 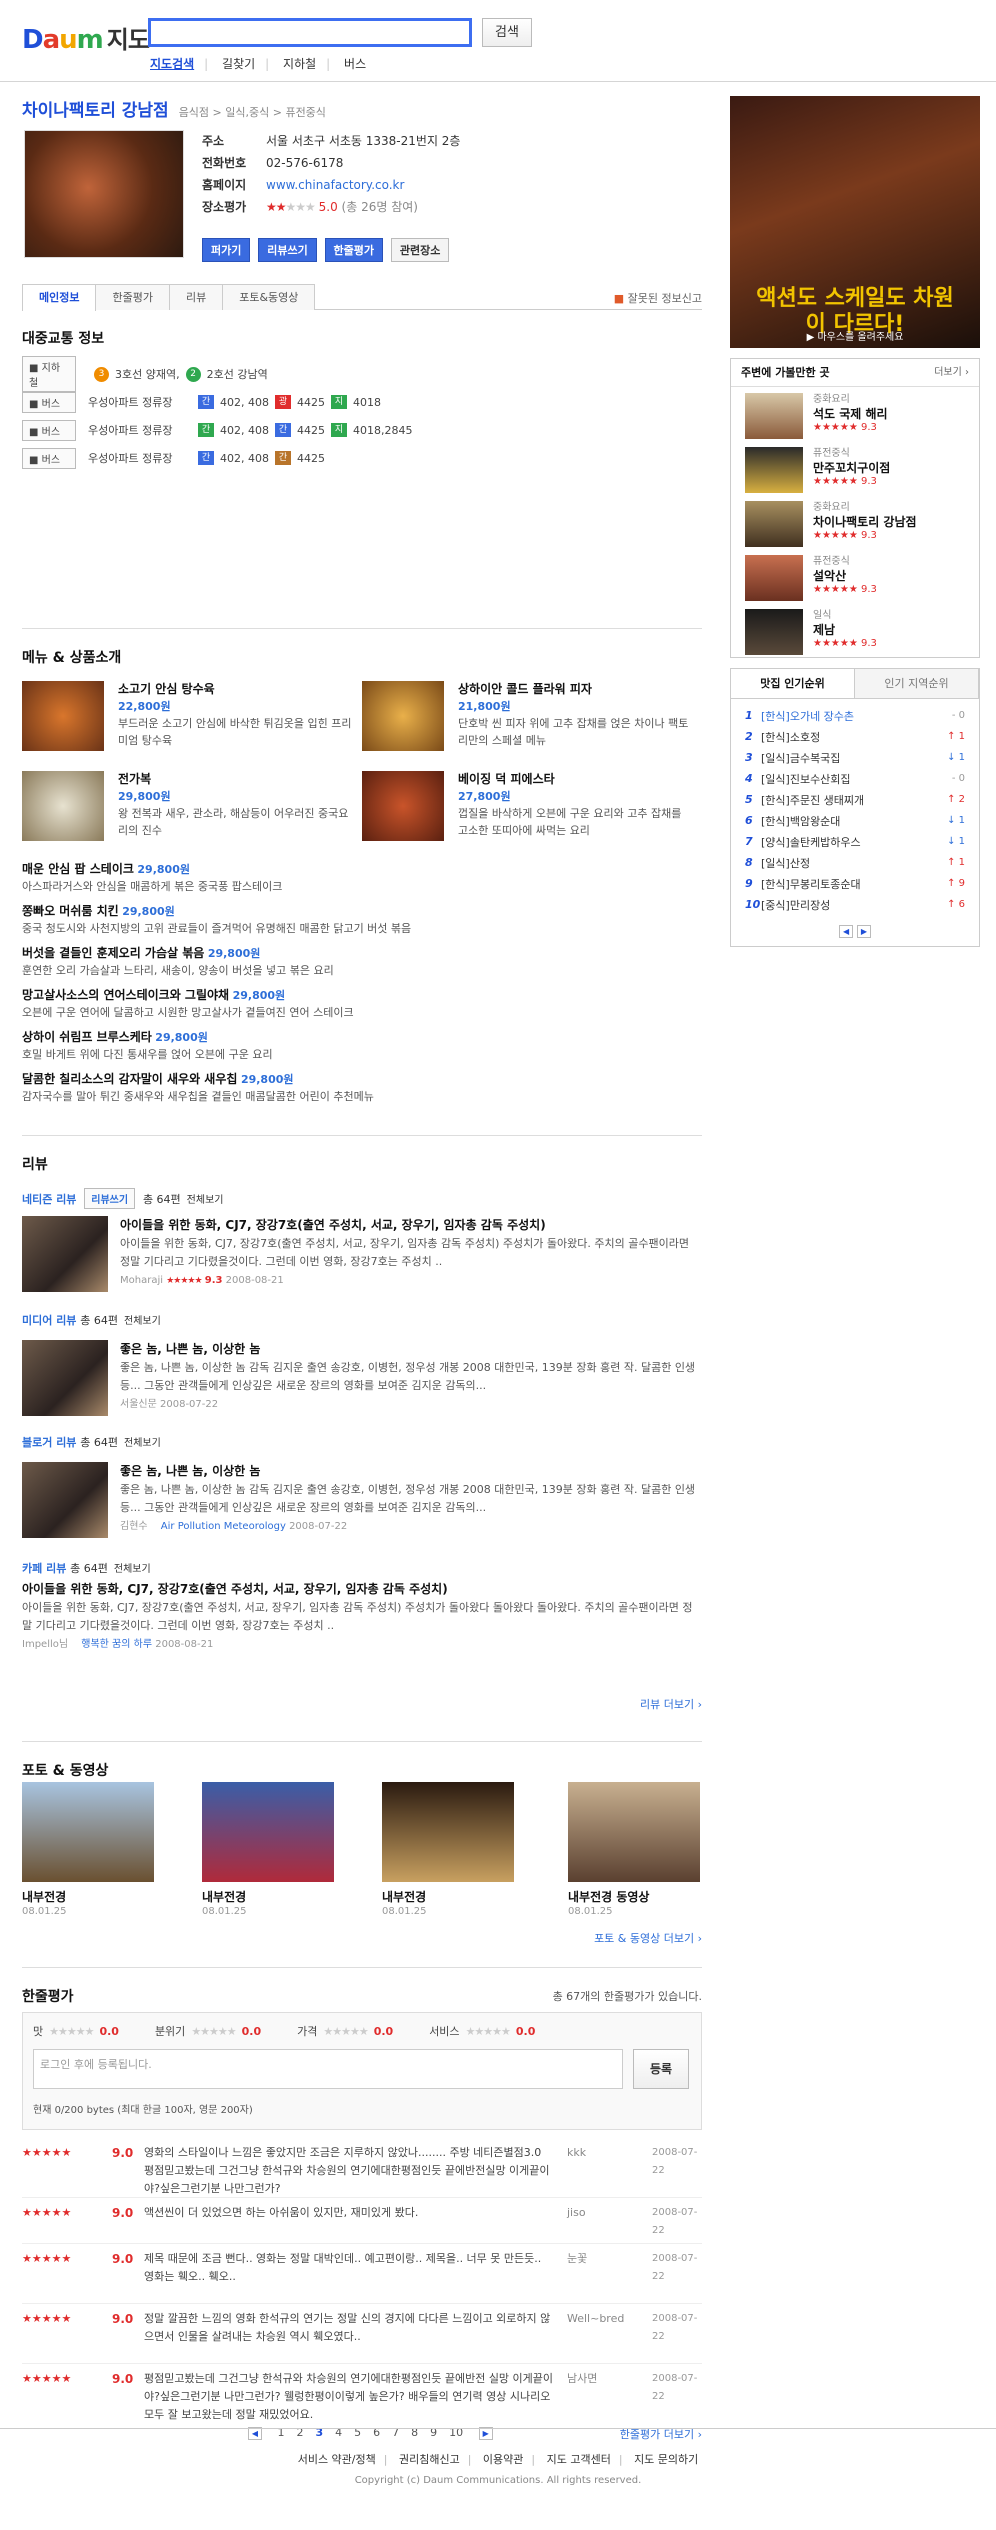 What do you see at coordinates (595, 2319) in the screenshot?
I see `comment-user: Well~bred` at bounding box center [595, 2319].